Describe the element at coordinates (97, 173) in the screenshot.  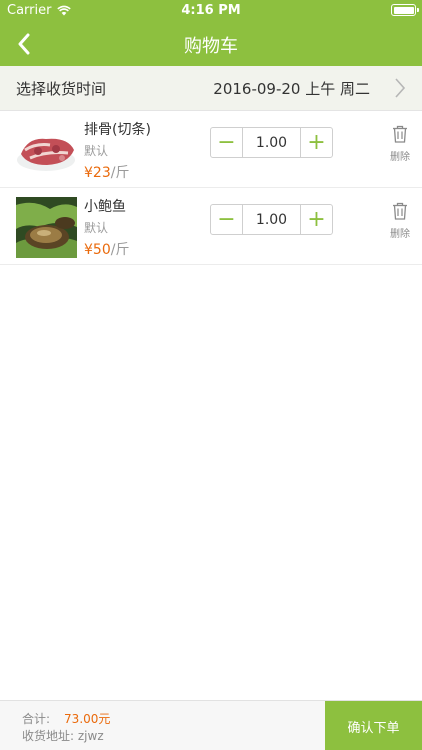
I see `price-amount: ¥23` at that location.